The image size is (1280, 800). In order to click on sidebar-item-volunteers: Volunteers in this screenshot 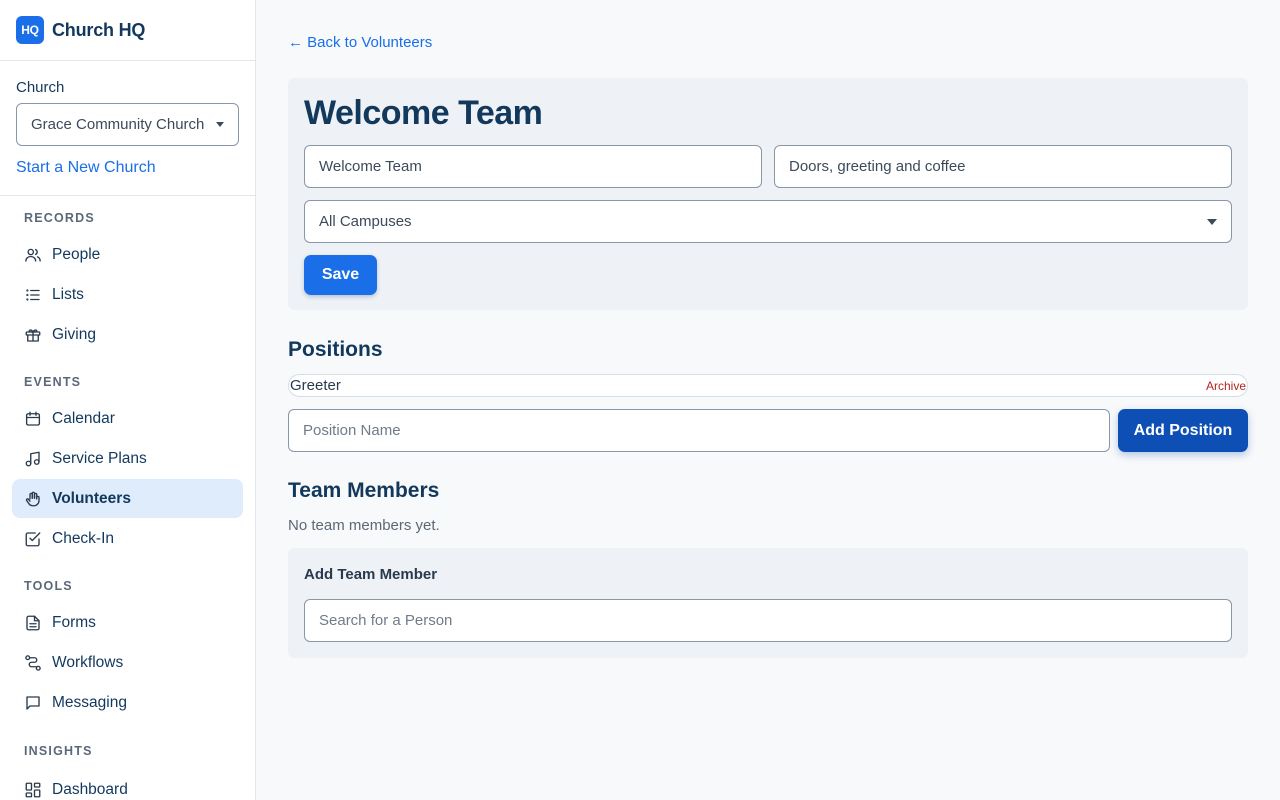, I will do `click(127, 498)`.